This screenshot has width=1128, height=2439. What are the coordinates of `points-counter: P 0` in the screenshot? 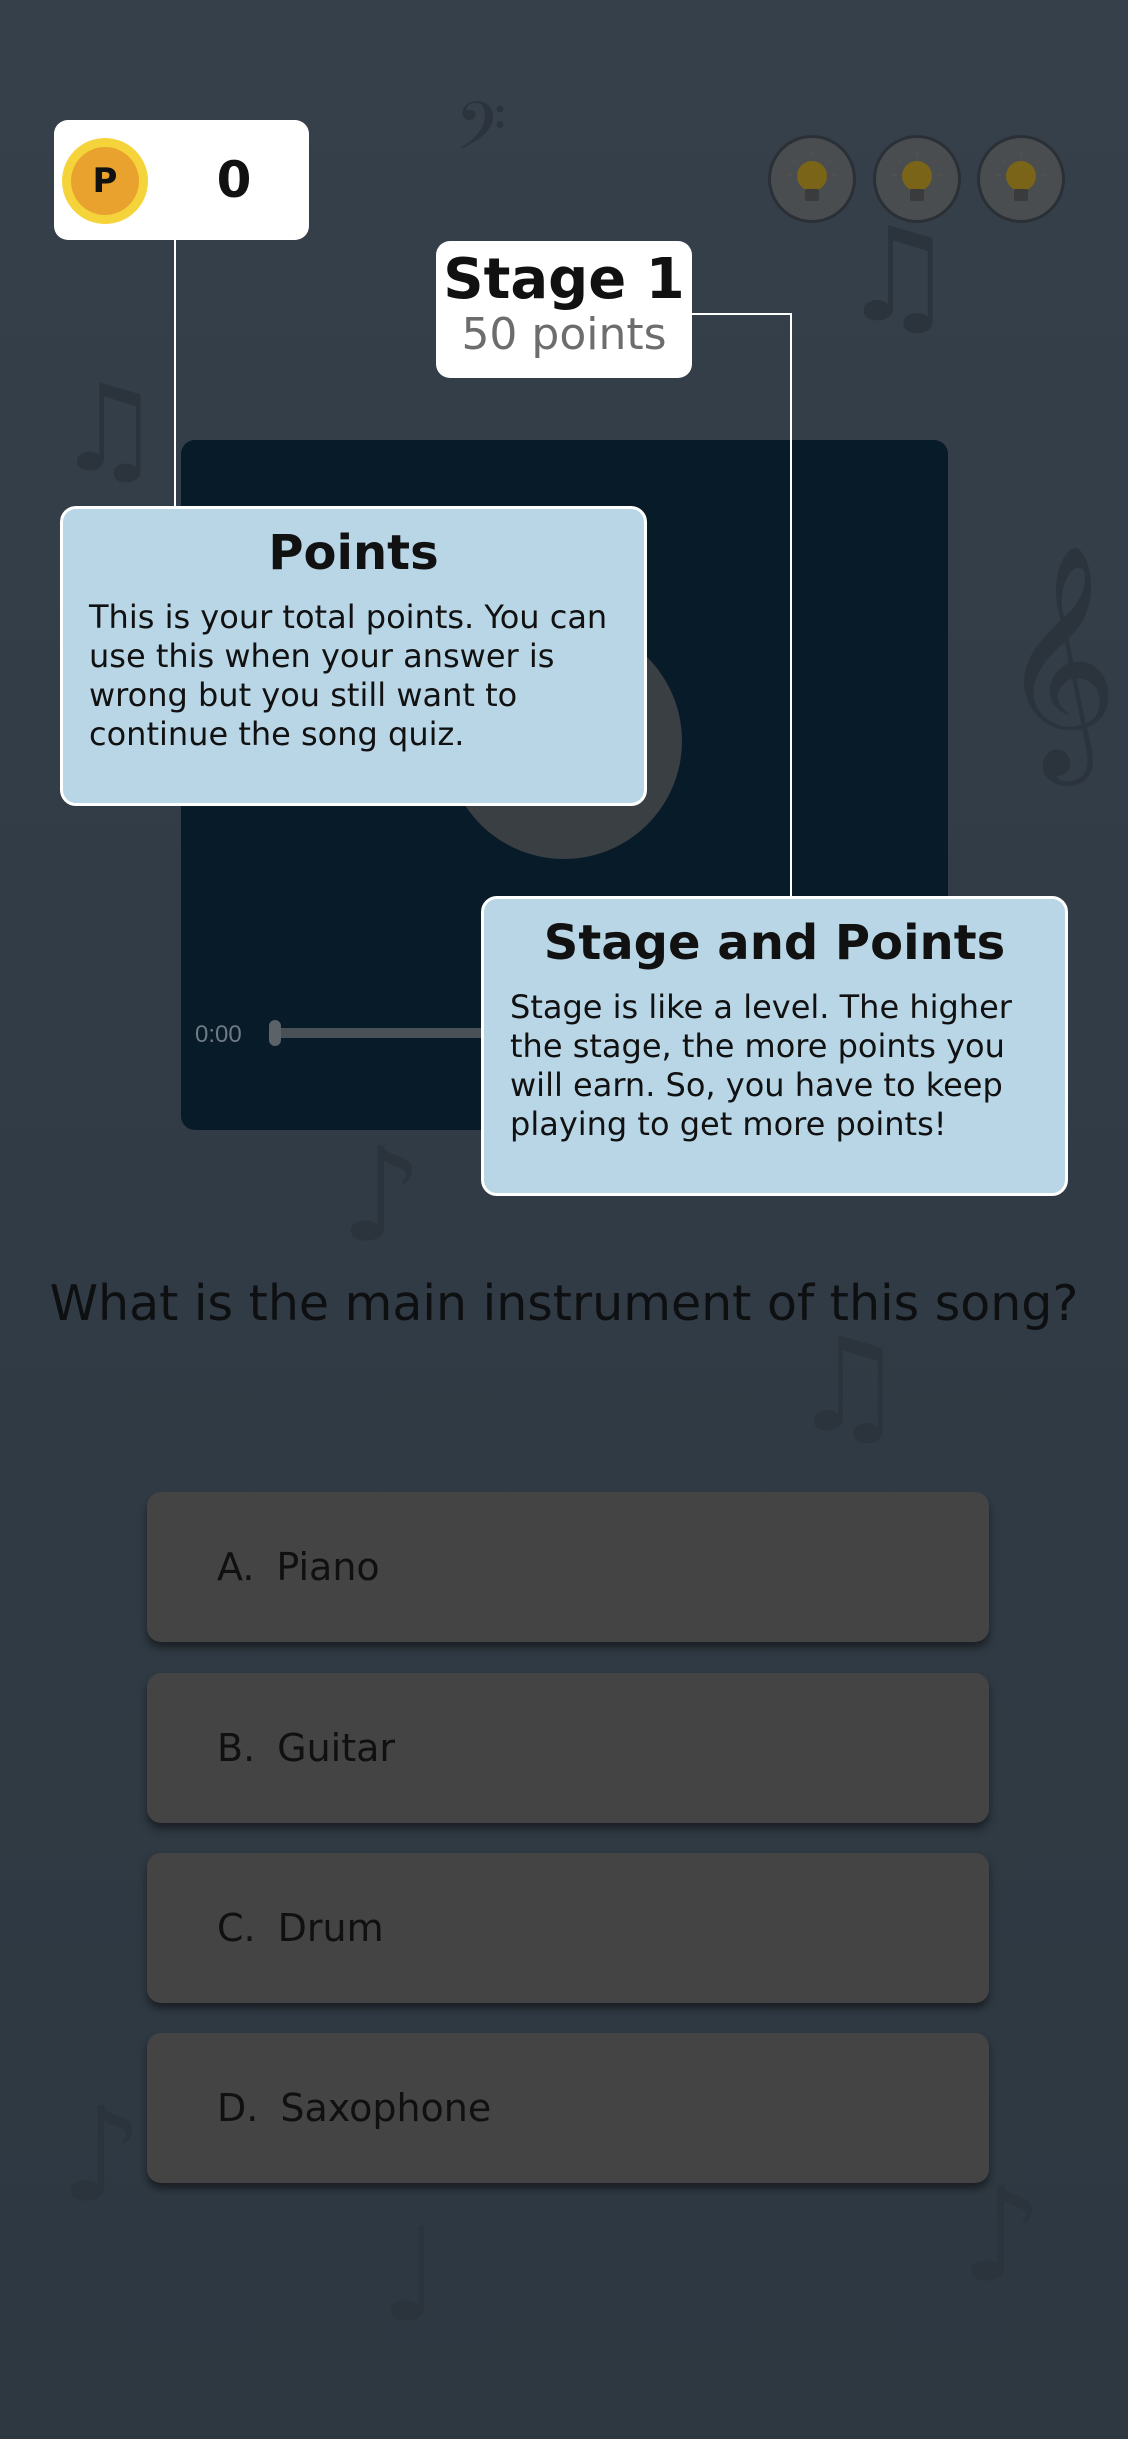 It's located at (181, 180).